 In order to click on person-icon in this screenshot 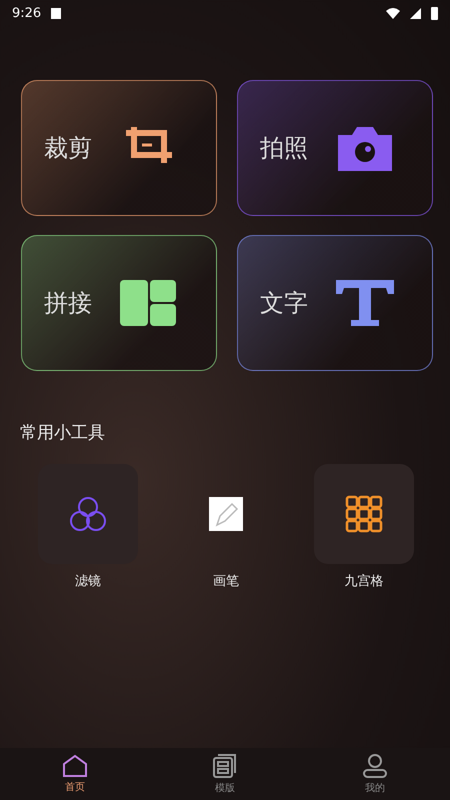, I will do `click(375, 766)`.